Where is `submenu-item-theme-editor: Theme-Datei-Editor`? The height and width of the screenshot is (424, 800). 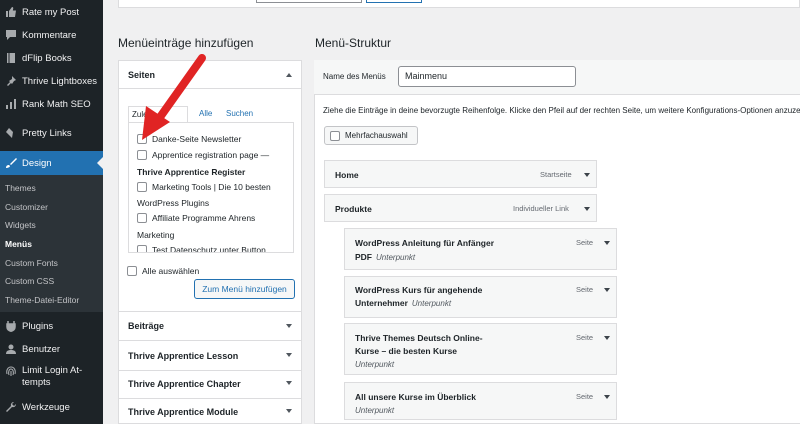
submenu-item-theme-editor: Theme-Datei-Editor is located at coordinates (42, 300).